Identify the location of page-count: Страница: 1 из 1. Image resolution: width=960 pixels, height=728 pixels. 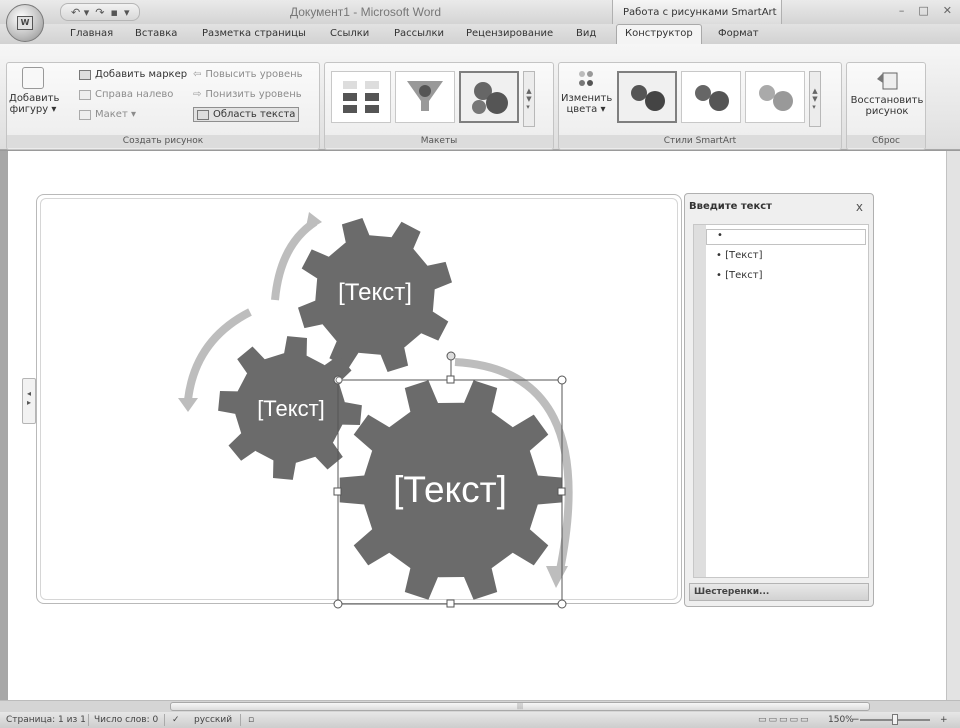
(46, 720).